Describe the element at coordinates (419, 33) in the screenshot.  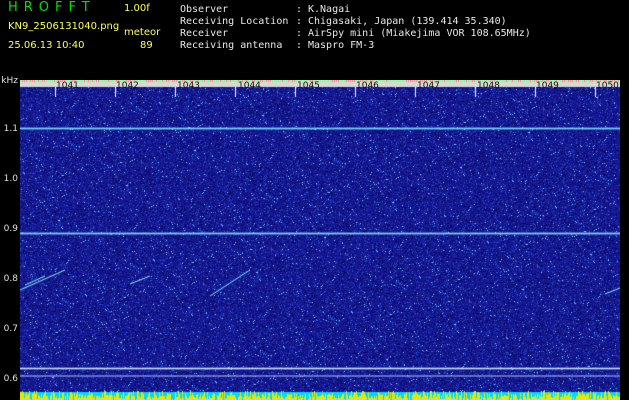
I see `meta-value-receiver: AirSpy mini (Miakejima VOR 108.65MHz)` at that location.